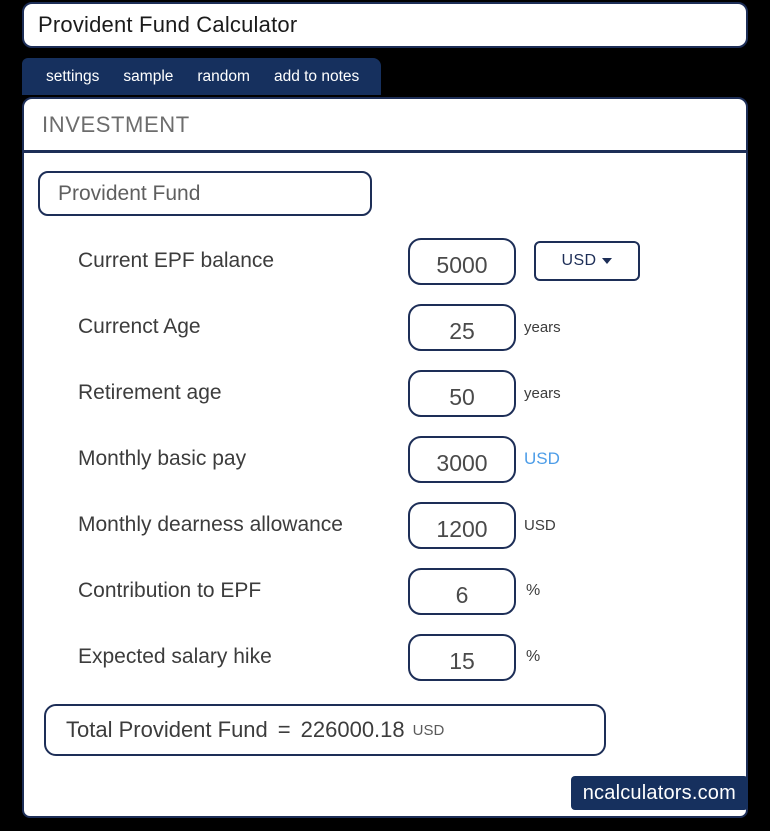 The image size is (770, 831). What do you see at coordinates (223, 76) in the screenshot?
I see `tab-random: random` at bounding box center [223, 76].